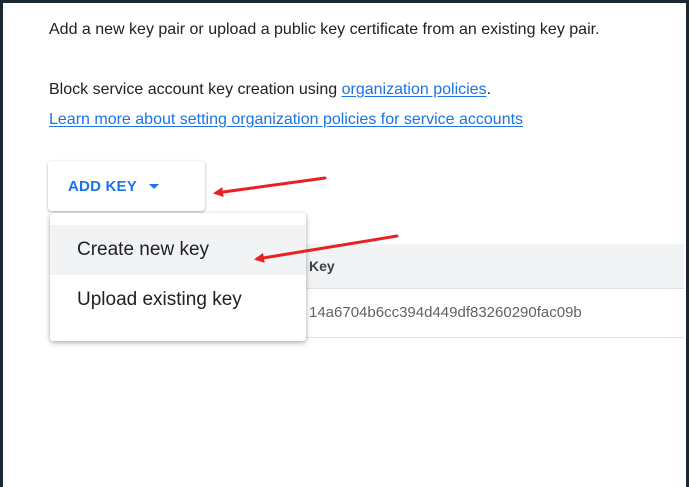  What do you see at coordinates (102, 186) in the screenshot?
I see `add-key-label: ADD KEY` at bounding box center [102, 186].